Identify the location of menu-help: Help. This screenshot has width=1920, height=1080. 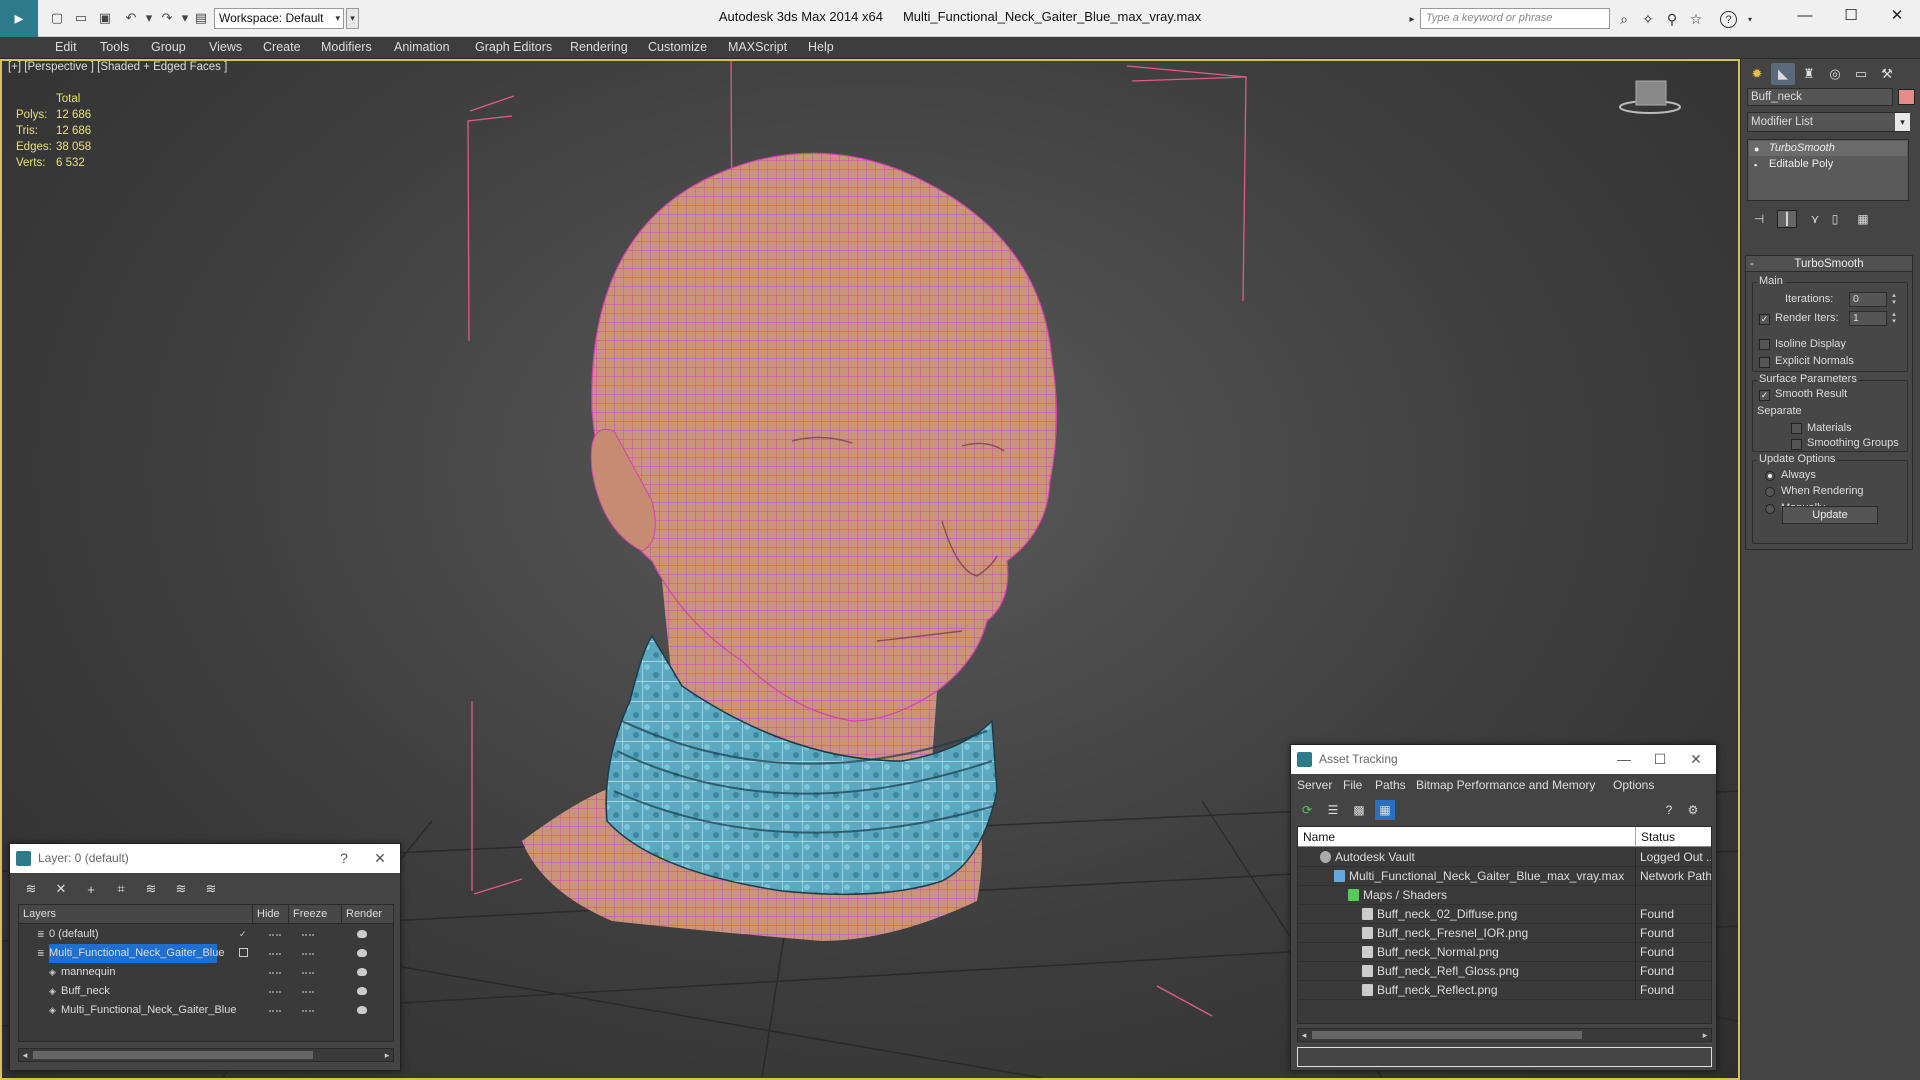
(821, 47).